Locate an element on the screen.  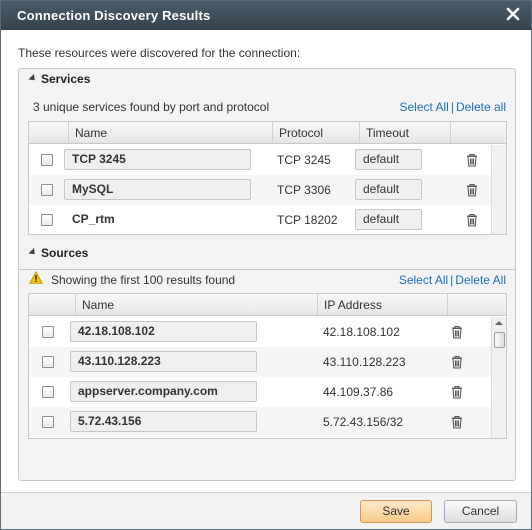
source-ip-address: 42.18.108.102 is located at coordinates (361, 332).